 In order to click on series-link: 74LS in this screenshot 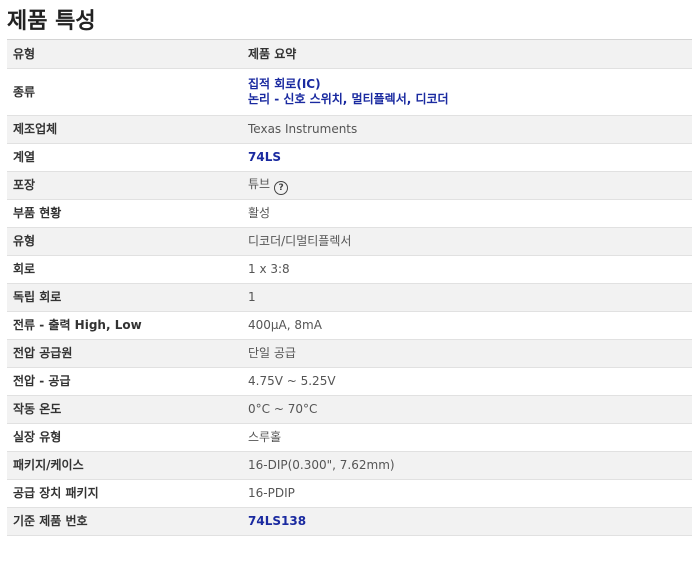, I will do `click(264, 157)`.